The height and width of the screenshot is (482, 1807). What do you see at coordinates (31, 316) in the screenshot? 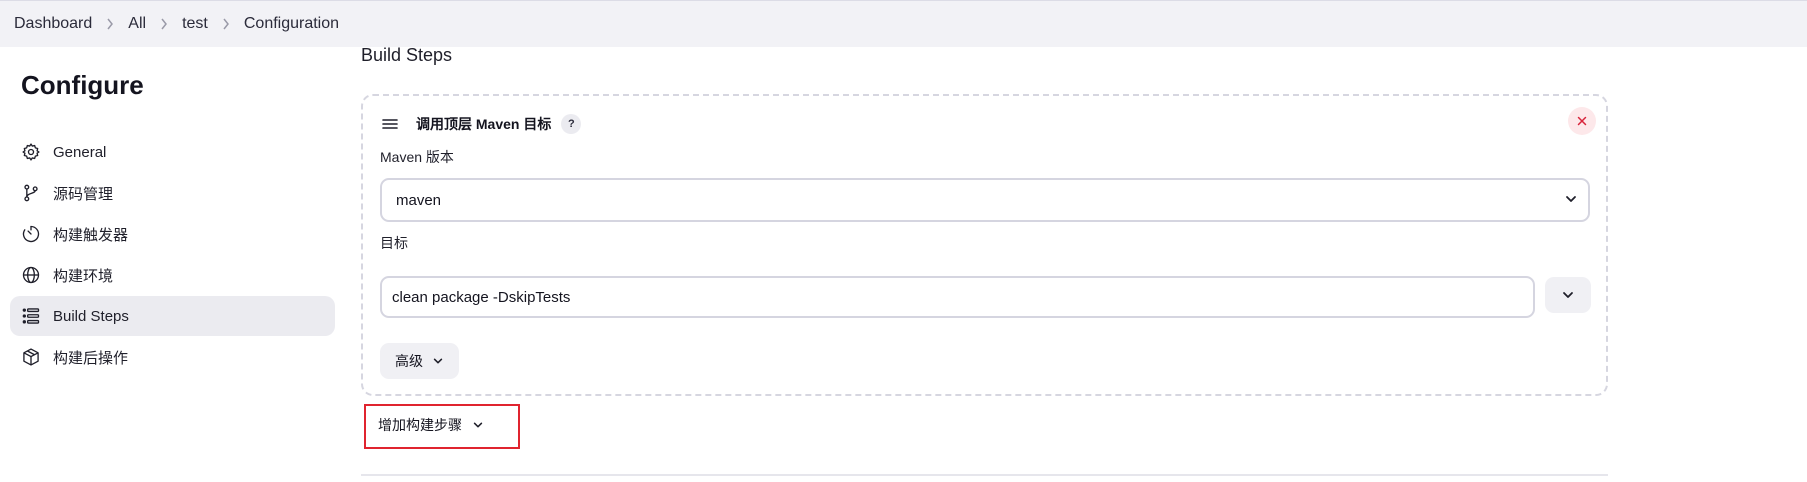
I see `list-icon` at bounding box center [31, 316].